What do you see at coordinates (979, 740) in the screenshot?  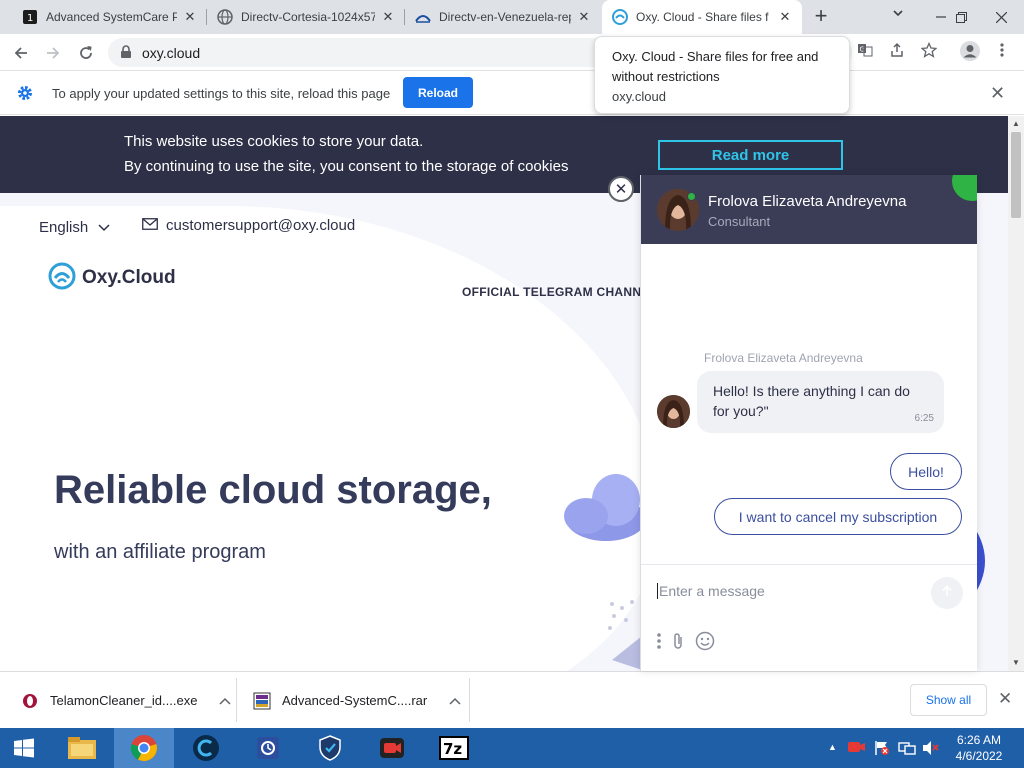 I see `clock-time: 6:26 AM` at bounding box center [979, 740].